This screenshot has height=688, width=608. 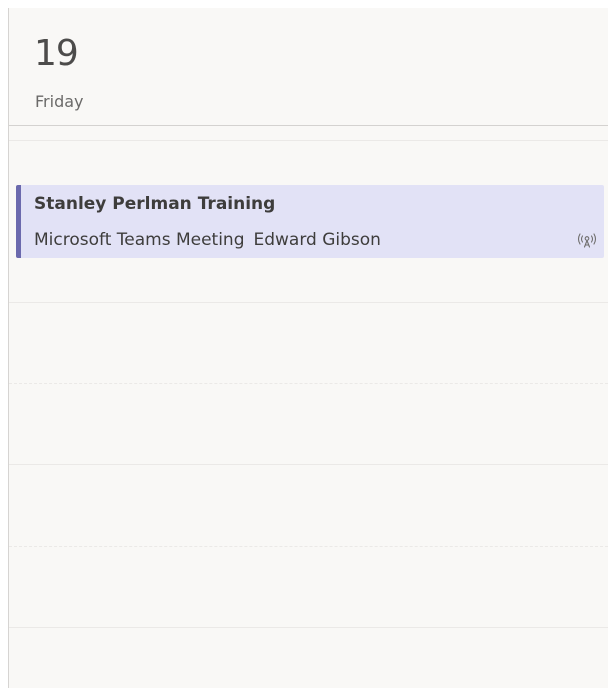 What do you see at coordinates (56, 53) in the screenshot?
I see `day-number: 19` at bounding box center [56, 53].